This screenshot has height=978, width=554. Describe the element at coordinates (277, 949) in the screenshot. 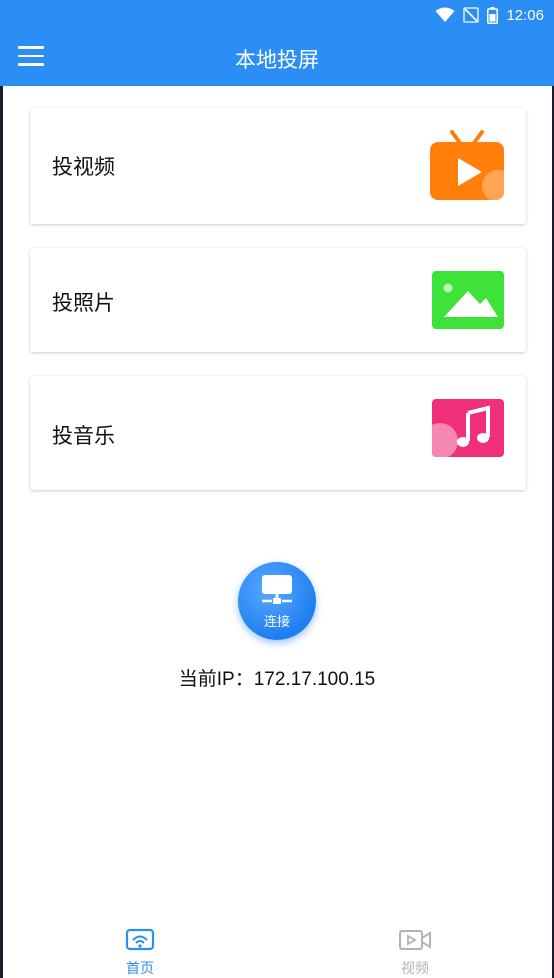

I see `bottom-nav: 首页 视频` at that location.